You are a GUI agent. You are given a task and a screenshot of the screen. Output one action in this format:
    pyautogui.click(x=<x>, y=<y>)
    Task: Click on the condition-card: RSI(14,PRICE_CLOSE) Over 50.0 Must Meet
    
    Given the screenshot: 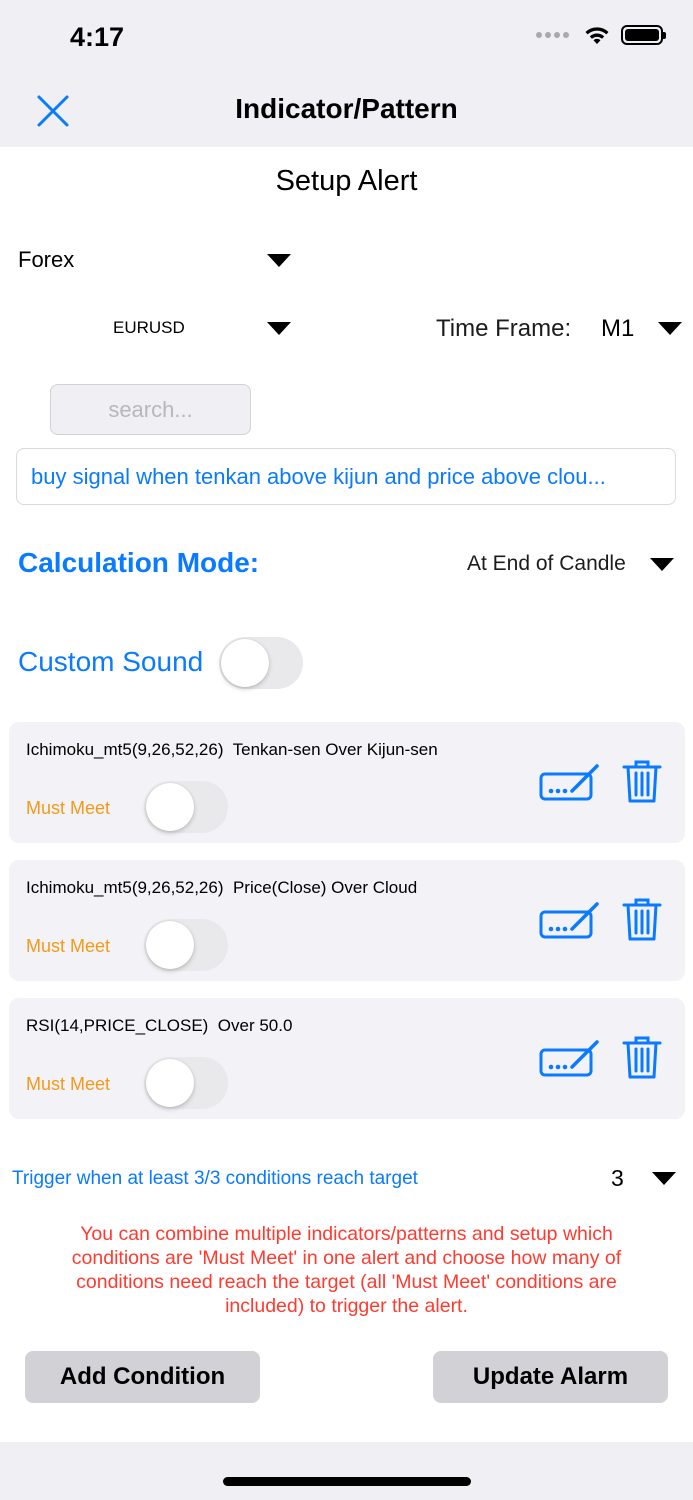 What is the action you would take?
    pyautogui.click(x=347, y=1058)
    